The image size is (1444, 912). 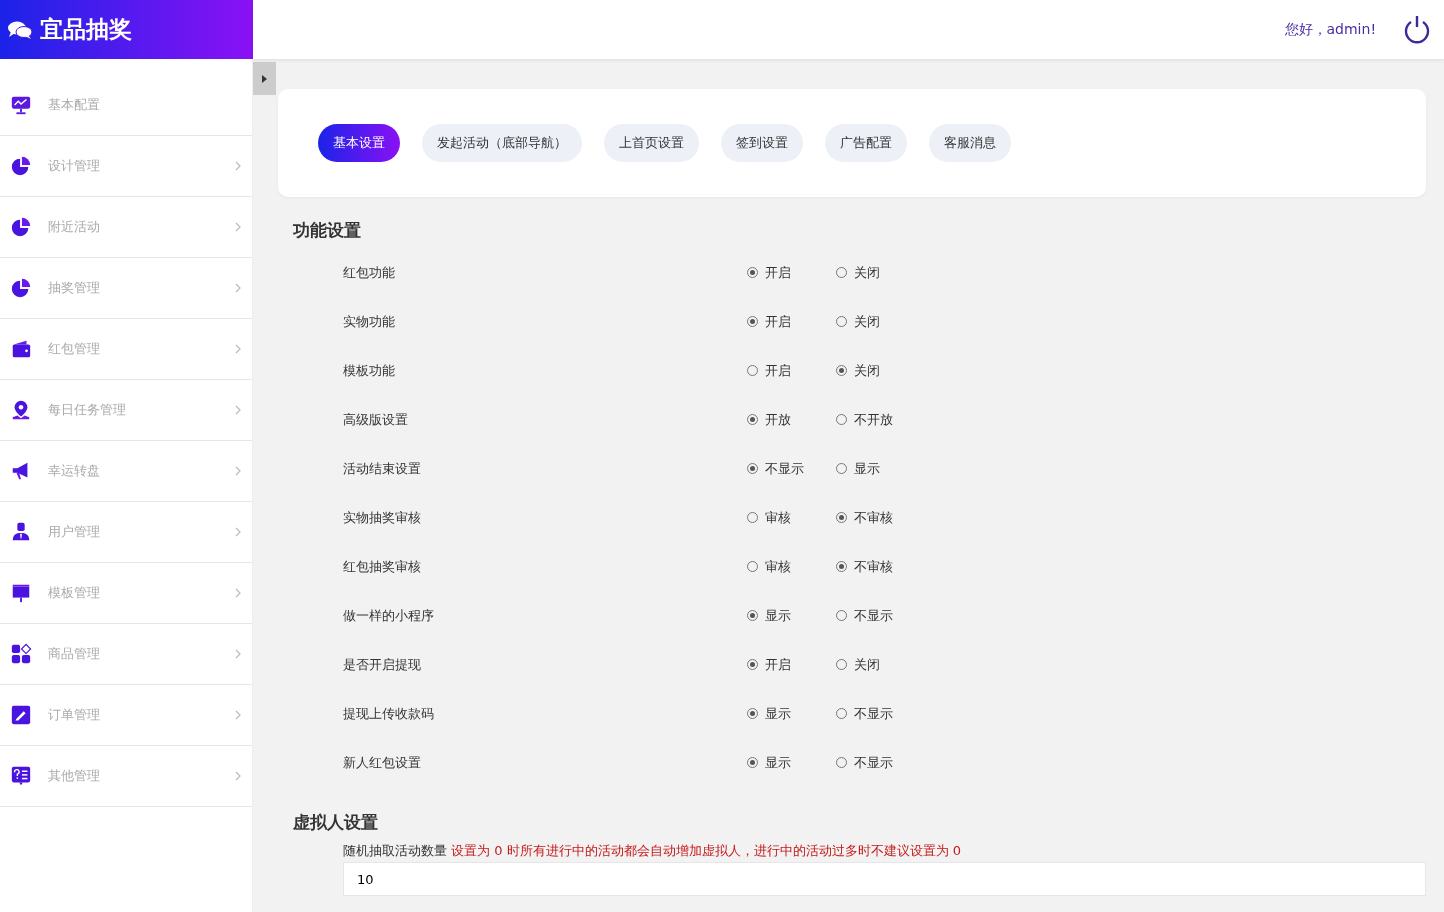 What do you see at coordinates (866, 143) in the screenshot?
I see `tab: 广告配置` at bounding box center [866, 143].